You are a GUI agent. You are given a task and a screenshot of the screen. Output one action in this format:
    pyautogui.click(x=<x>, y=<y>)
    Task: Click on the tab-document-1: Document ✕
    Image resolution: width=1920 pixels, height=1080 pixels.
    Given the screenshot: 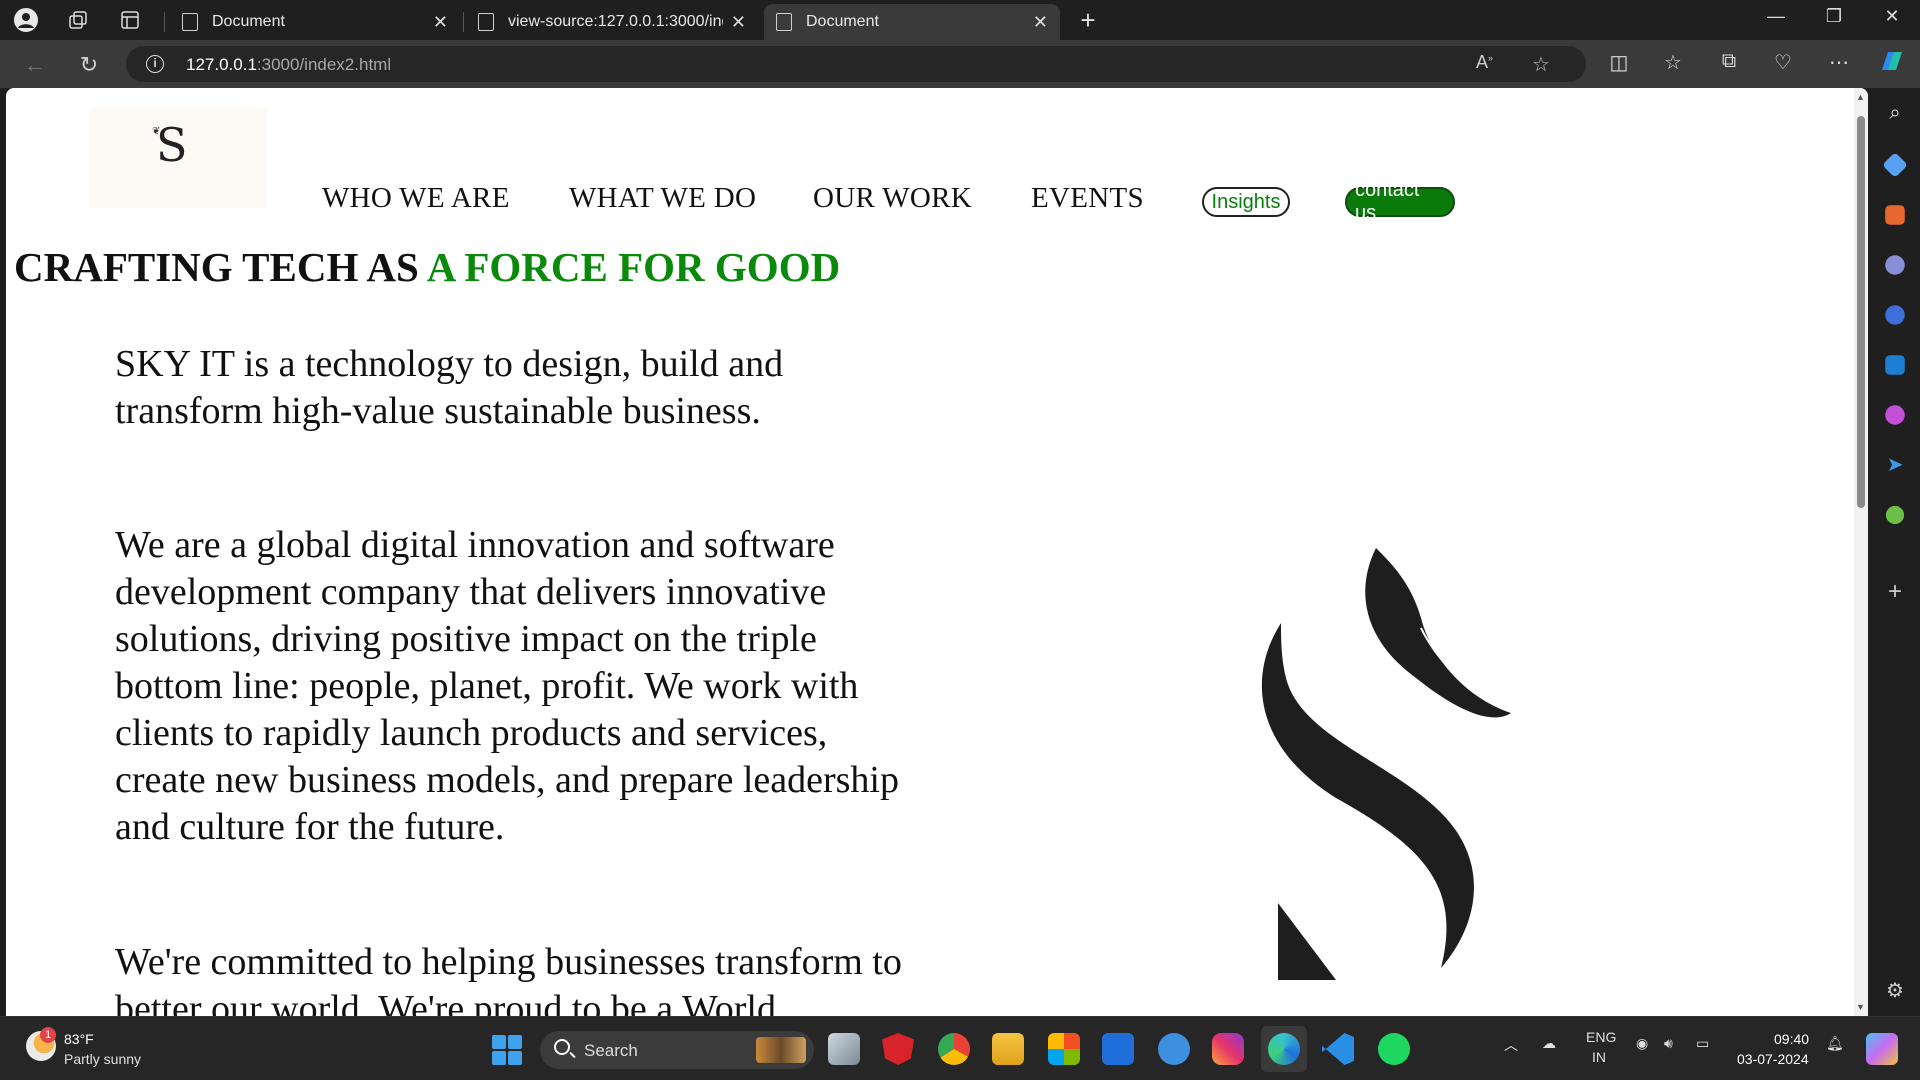 What is the action you would take?
    pyautogui.click(x=315, y=22)
    